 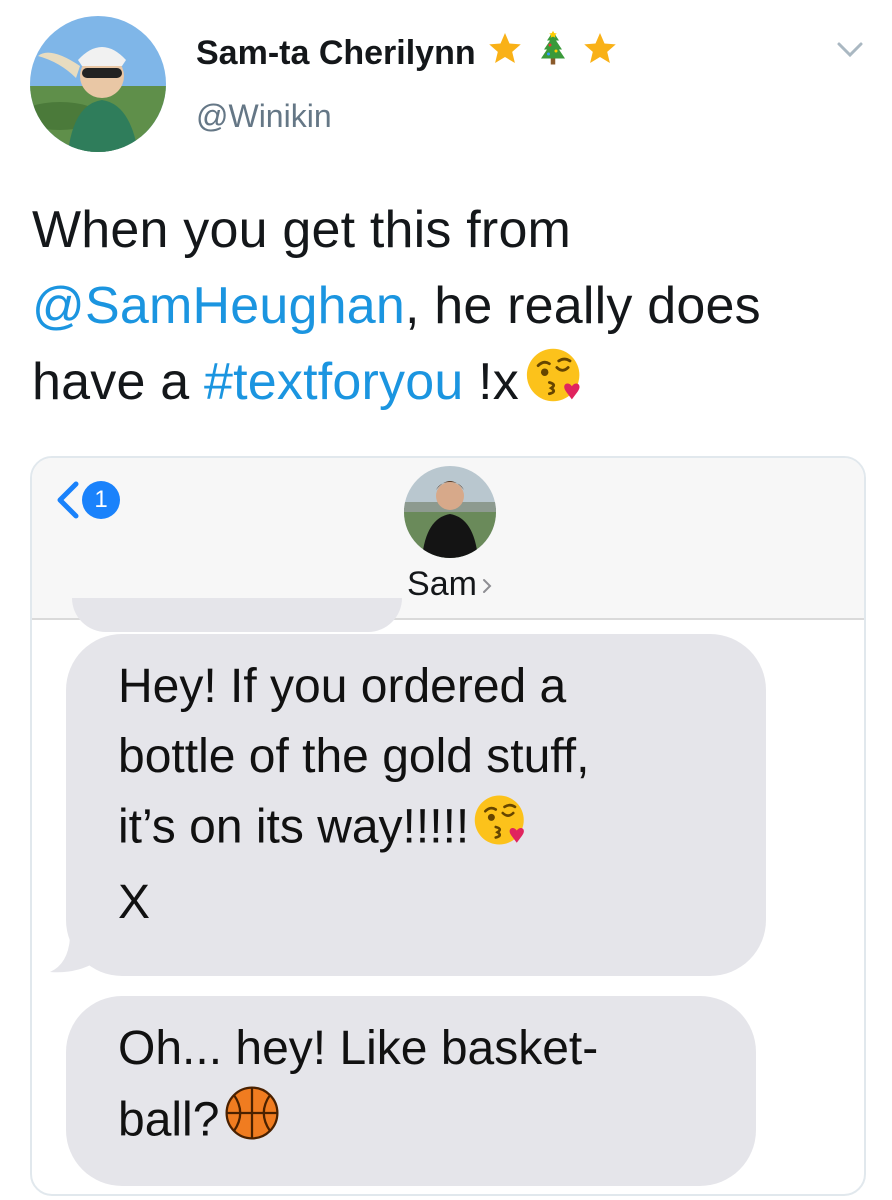 I want to click on message-line: X, so click(x=134, y=902).